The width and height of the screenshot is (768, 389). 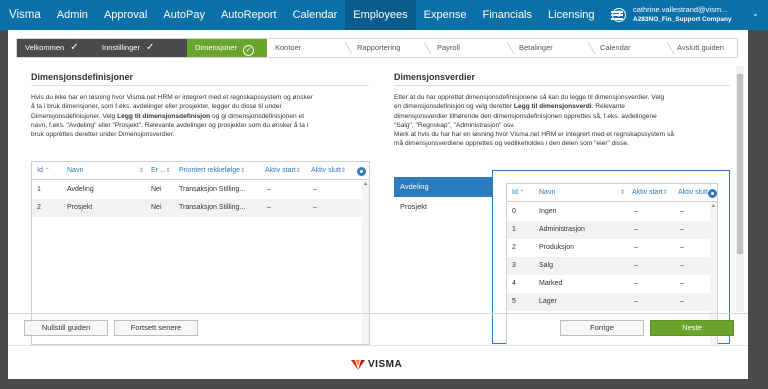 I want to click on nav-item-licensing: Licensing, so click(x=571, y=15).